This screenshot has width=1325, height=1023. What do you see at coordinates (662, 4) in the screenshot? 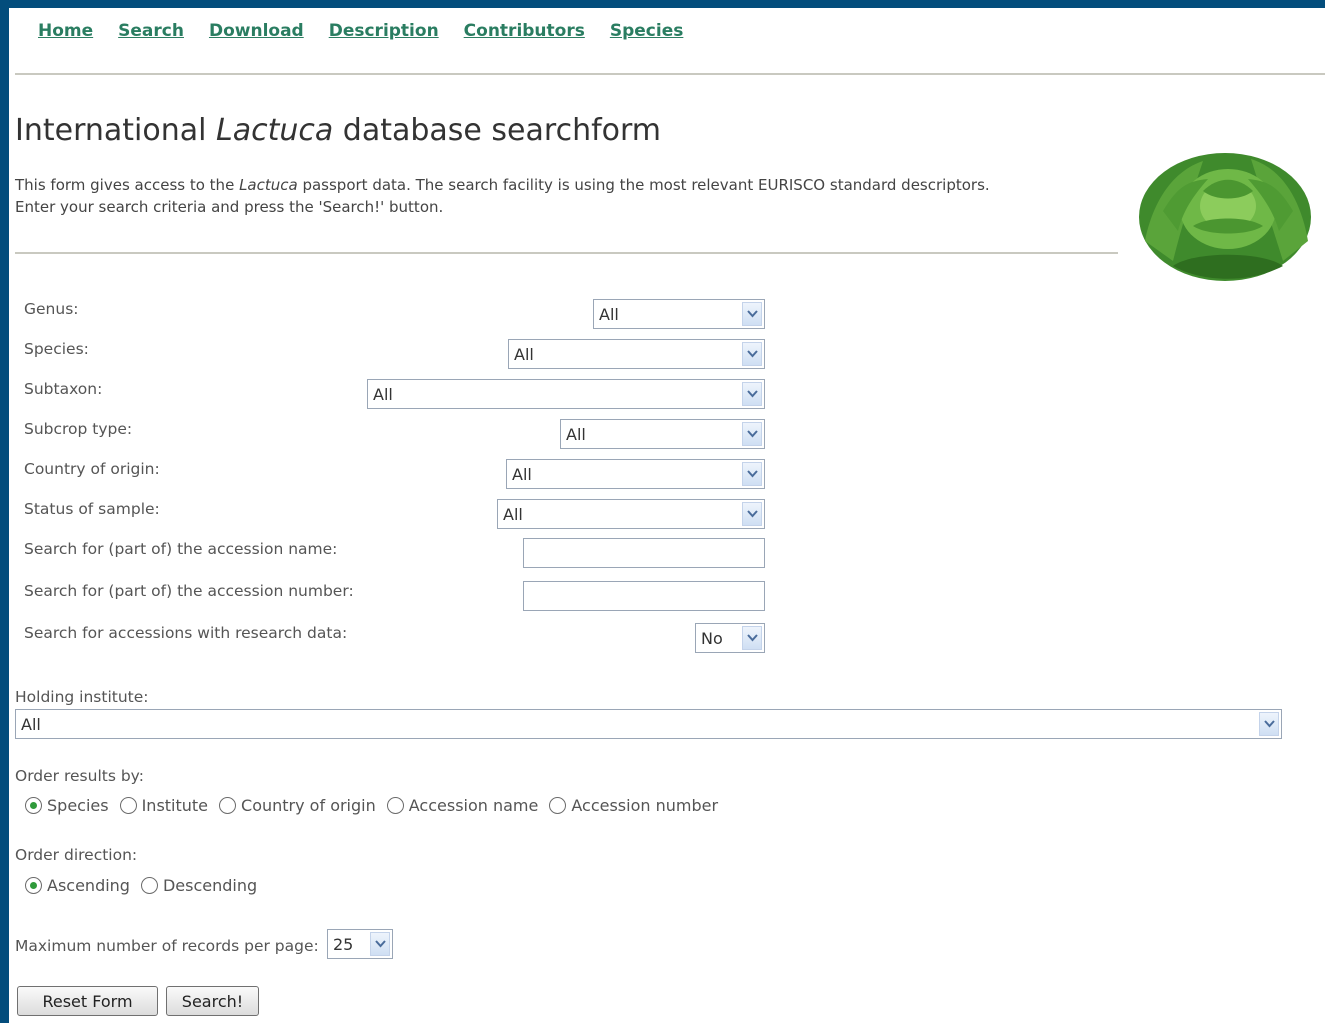
I see `window-frame-top` at bounding box center [662, 4].